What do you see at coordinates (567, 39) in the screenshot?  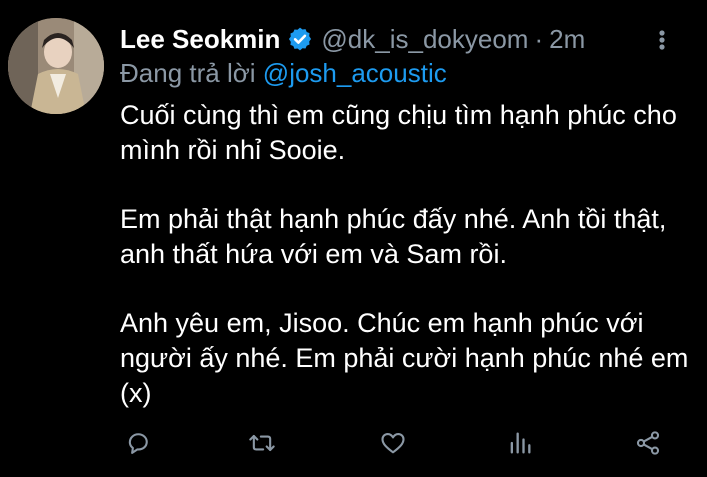 I see `timestamp: 2m` at bounding box center [567, 39].